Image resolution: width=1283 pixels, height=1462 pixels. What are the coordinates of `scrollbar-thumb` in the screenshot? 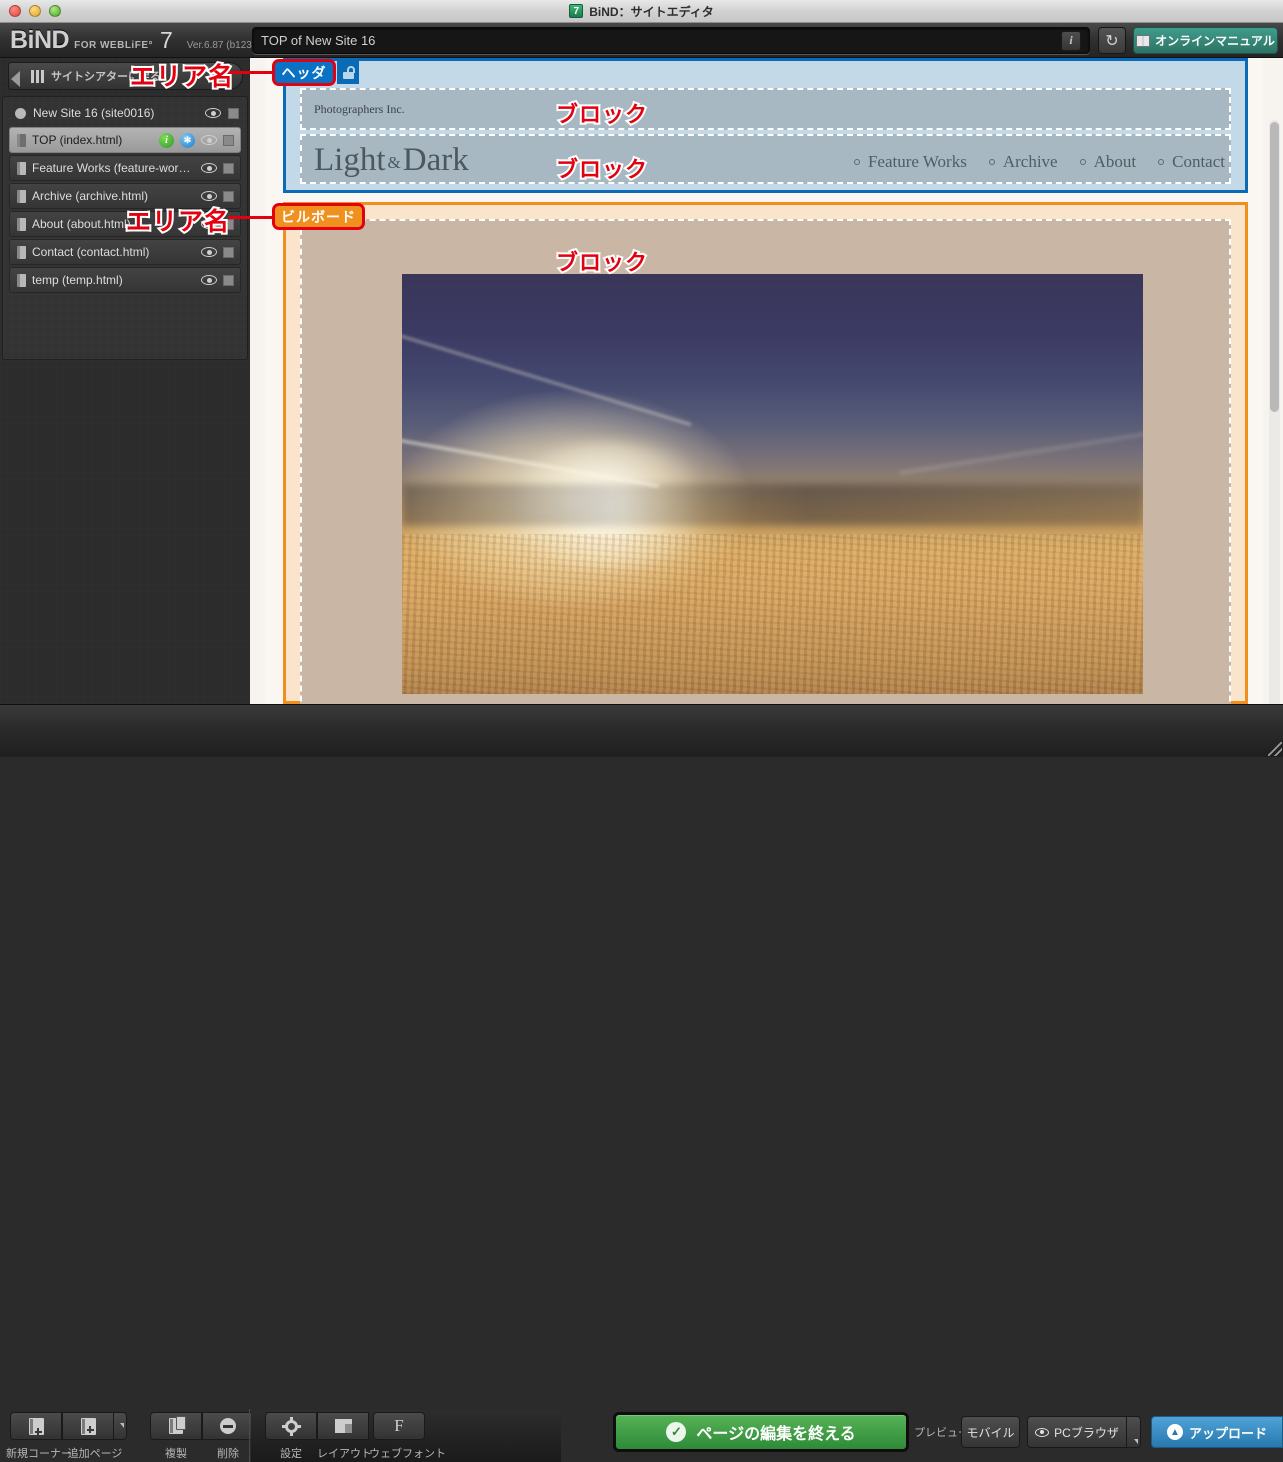 It's located at (1274, 267).